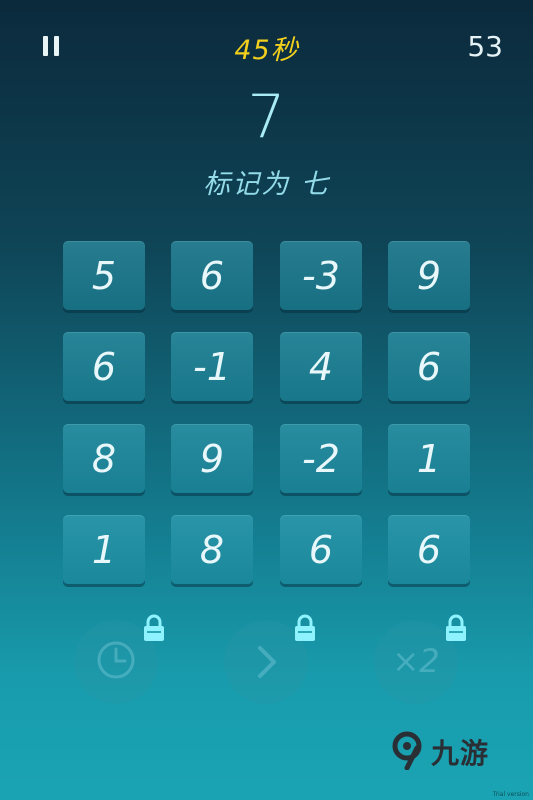 The image size is (533, 800). Describe the element at coordinates (321, 275) in the screenshot. I see `tile: -3` at that location.